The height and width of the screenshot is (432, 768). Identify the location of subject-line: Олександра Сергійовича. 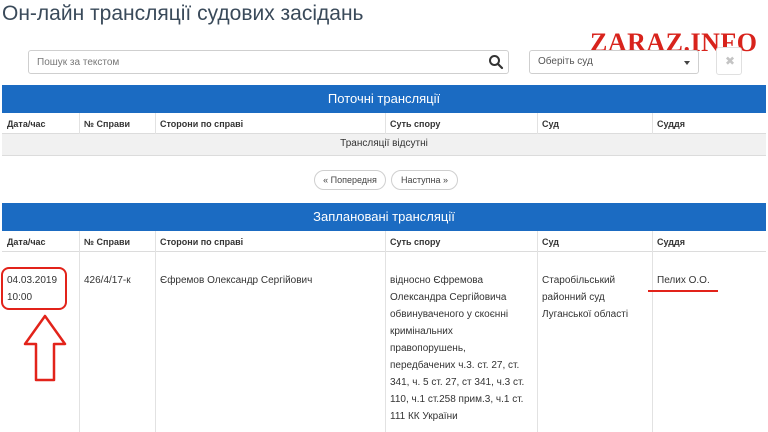
(448, 297).